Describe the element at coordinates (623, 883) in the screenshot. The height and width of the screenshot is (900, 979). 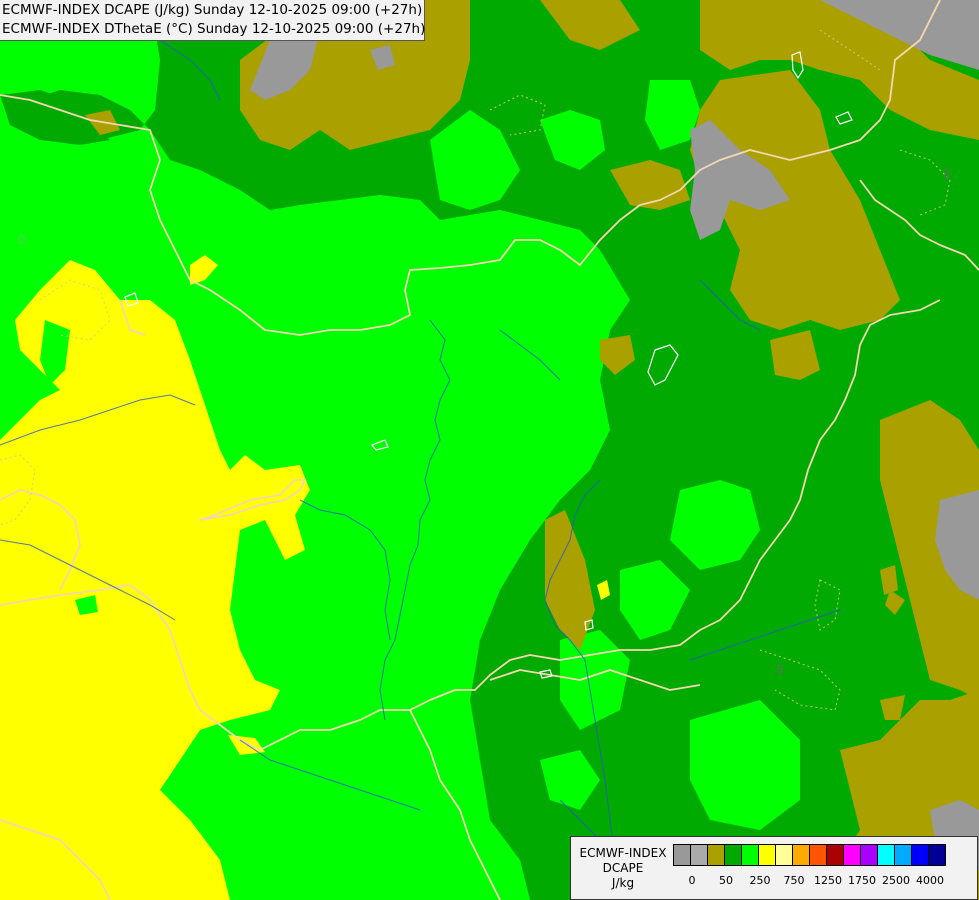
I see `legend-units: J/kg` at that location.